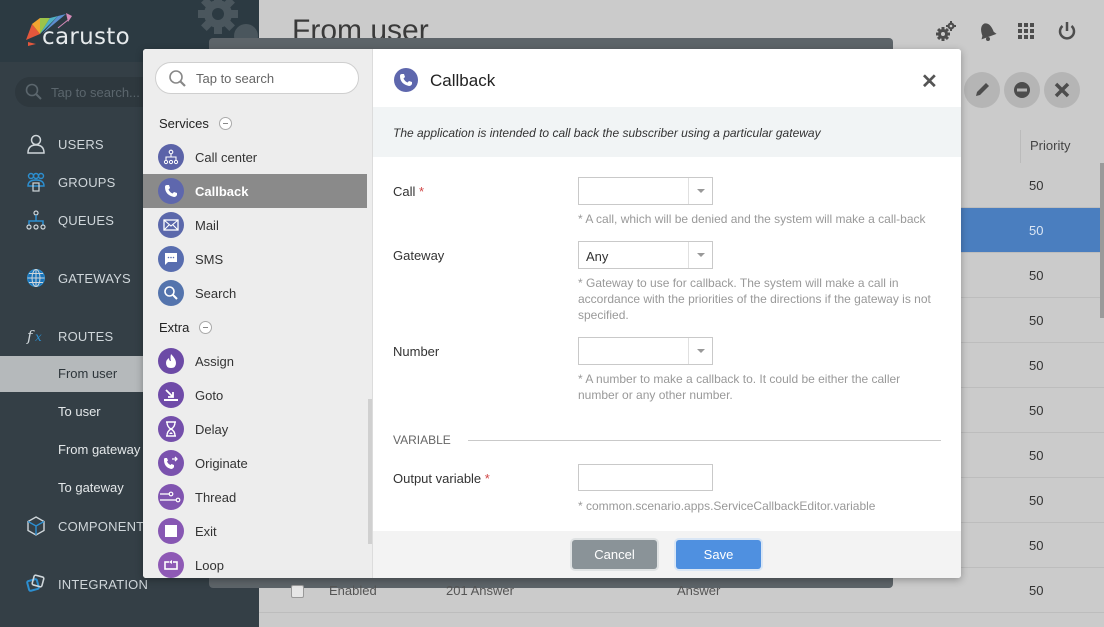 The height and width of the screenshot is (627, 1104). What do you see at coordinates (86, 336) in the screenshot?
I see `sidebar-item-label: ROUTES` at bounding box center [86, 336].